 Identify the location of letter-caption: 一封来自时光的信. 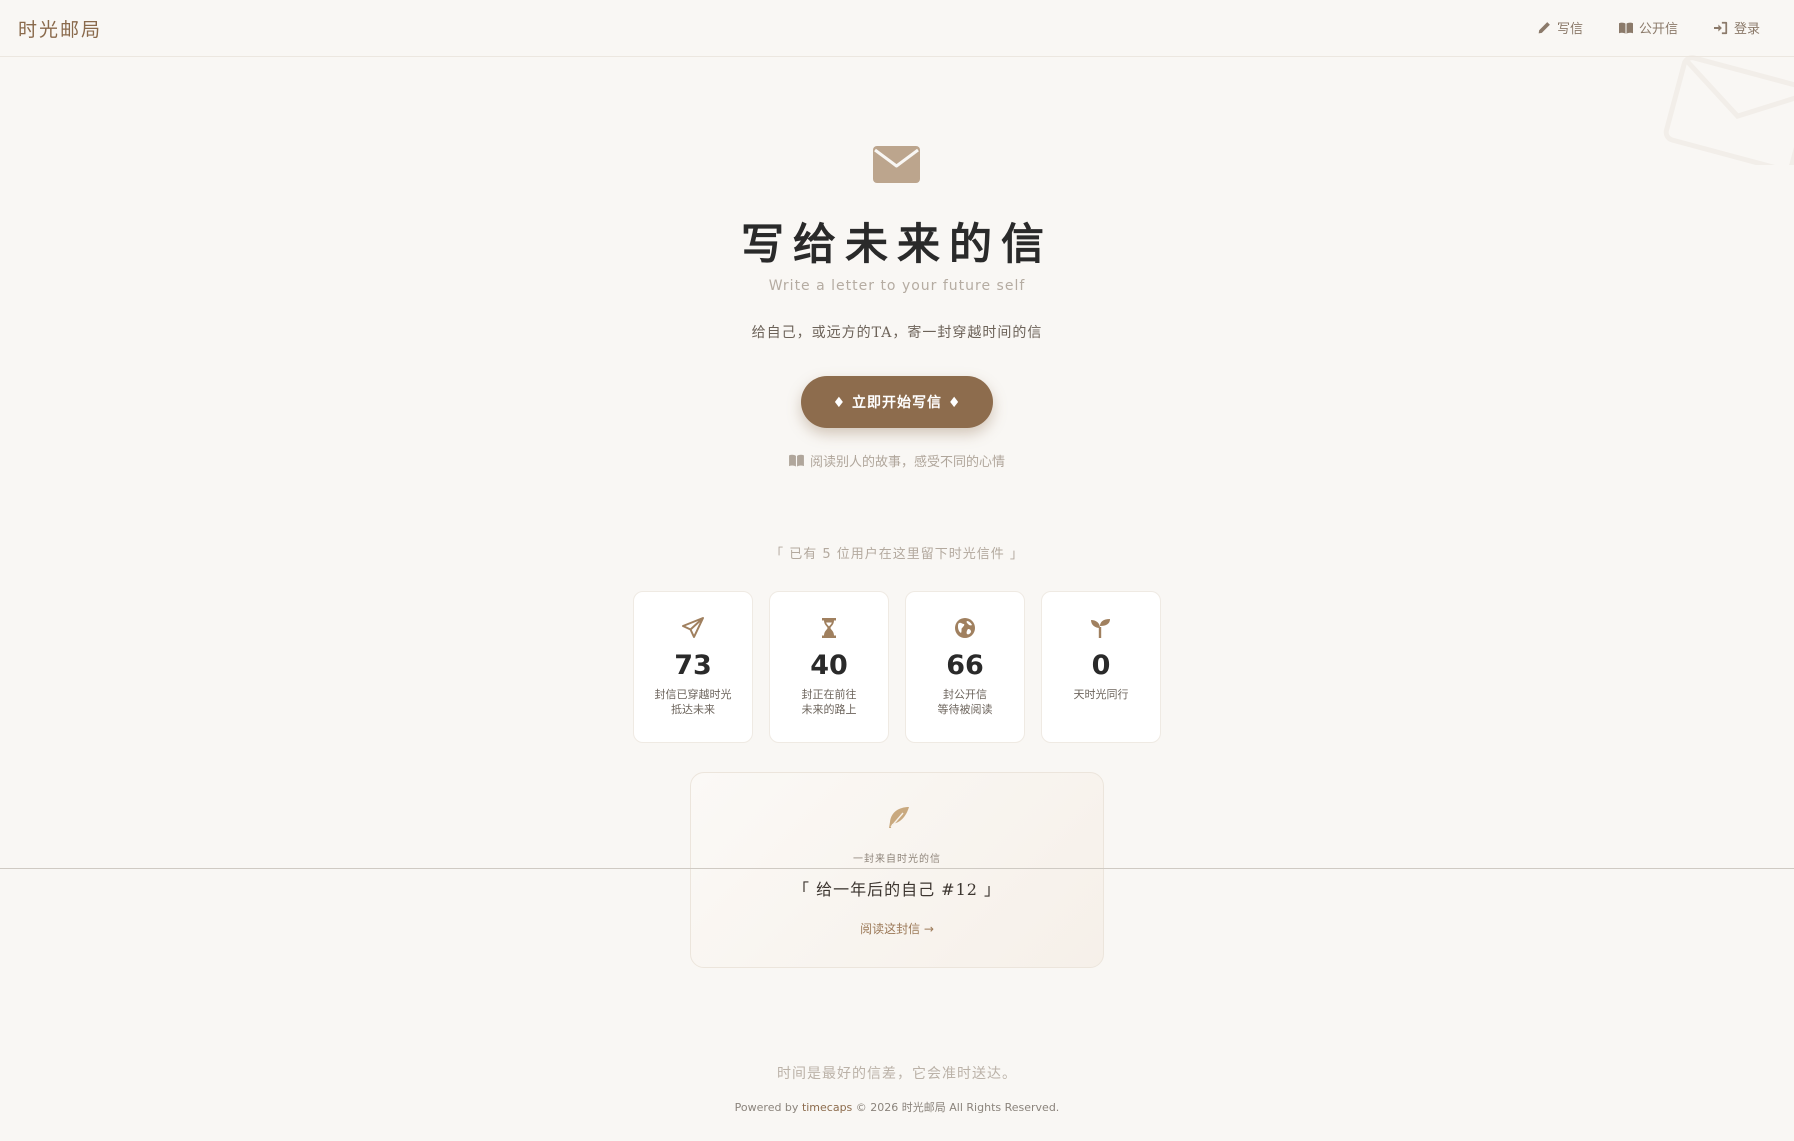
(897, 859).